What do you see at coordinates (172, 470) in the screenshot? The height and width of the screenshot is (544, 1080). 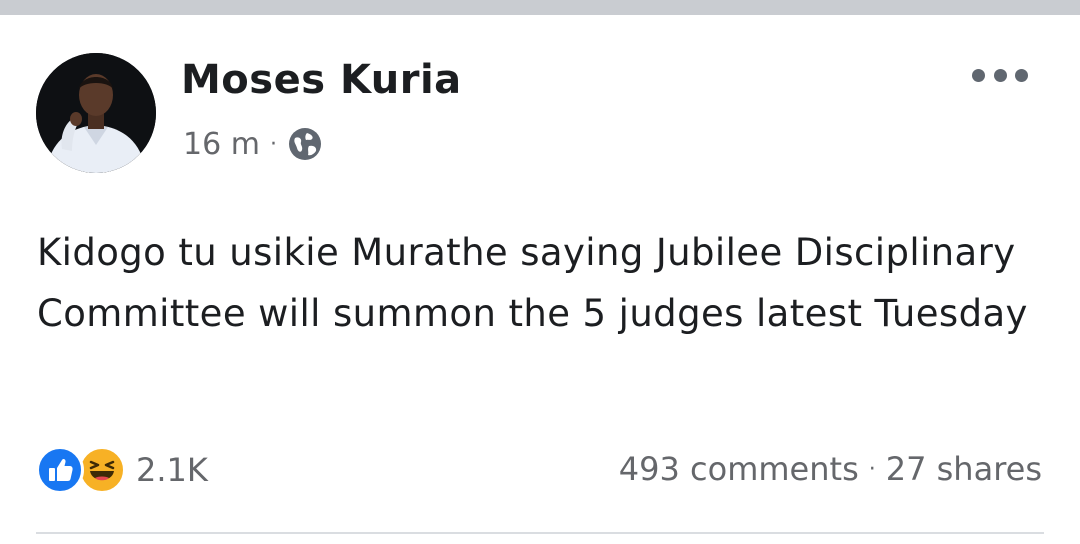 I see `reaction-count: 2.1K` at bounding box center [172, 470].